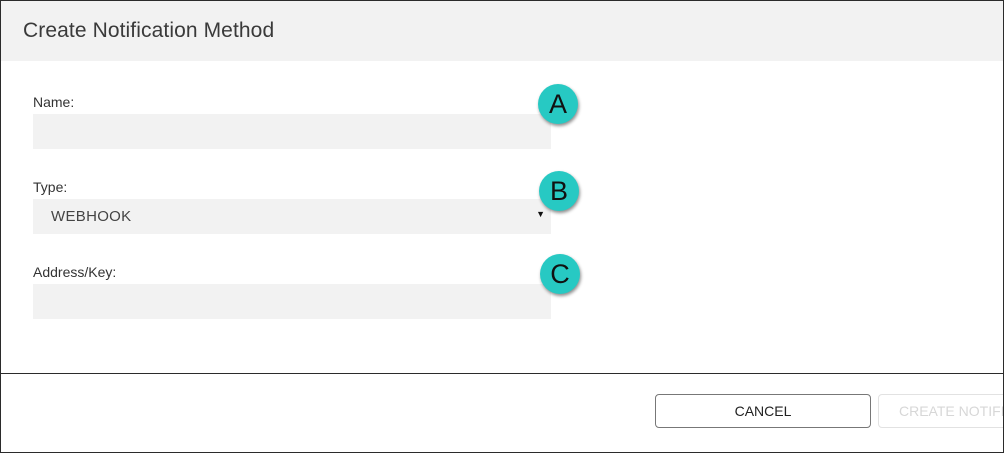 This screenshot has width=1004, height=453. Describe the element at coordinates (54, 102) in the screenshot. I see `name-label: Name:` at that location.